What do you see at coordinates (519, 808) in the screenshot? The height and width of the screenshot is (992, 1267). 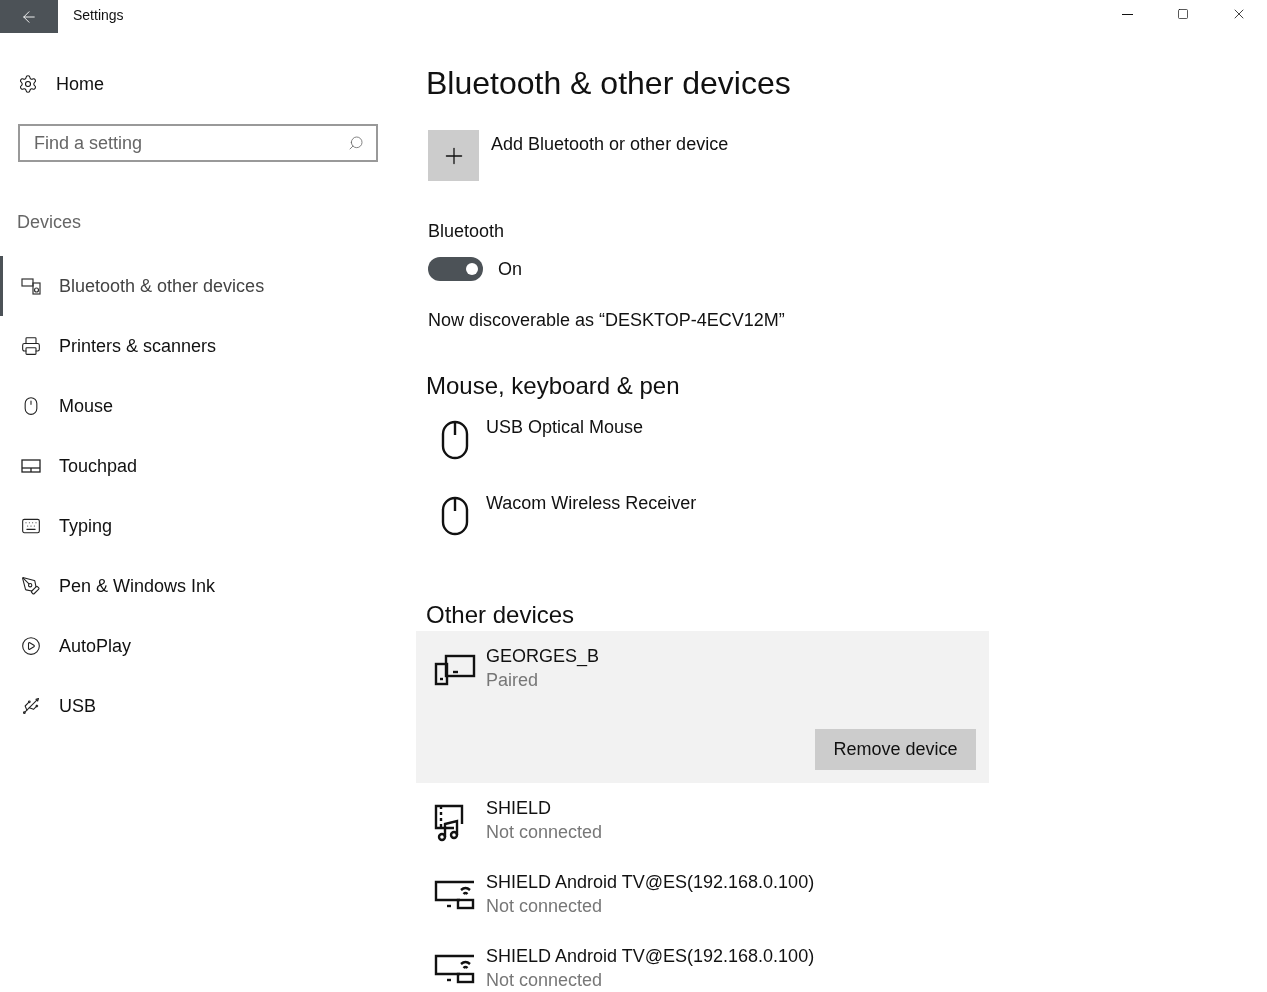 I see `device-name: SHIELD` at bounding box center [519, 808].